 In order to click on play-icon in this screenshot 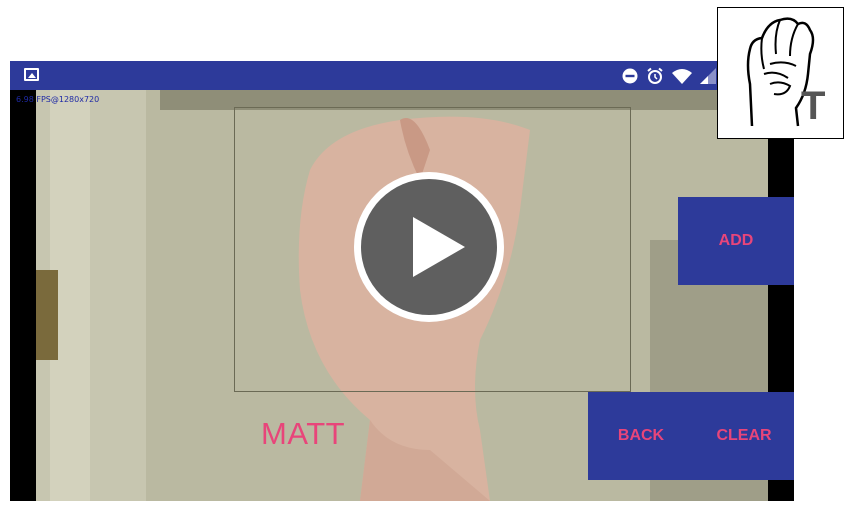, I will do `click(429, 247)`.